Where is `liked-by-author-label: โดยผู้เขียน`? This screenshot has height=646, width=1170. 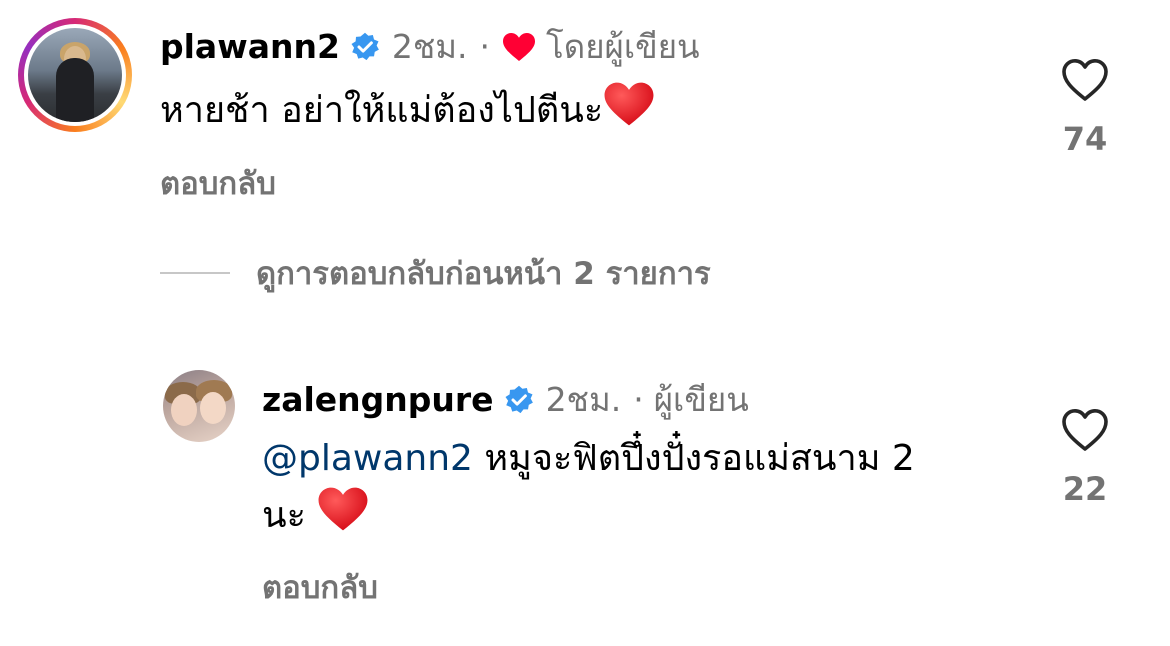 liked-by-author-label: โดยผู้เขียน is located at coordinates (623, 46).